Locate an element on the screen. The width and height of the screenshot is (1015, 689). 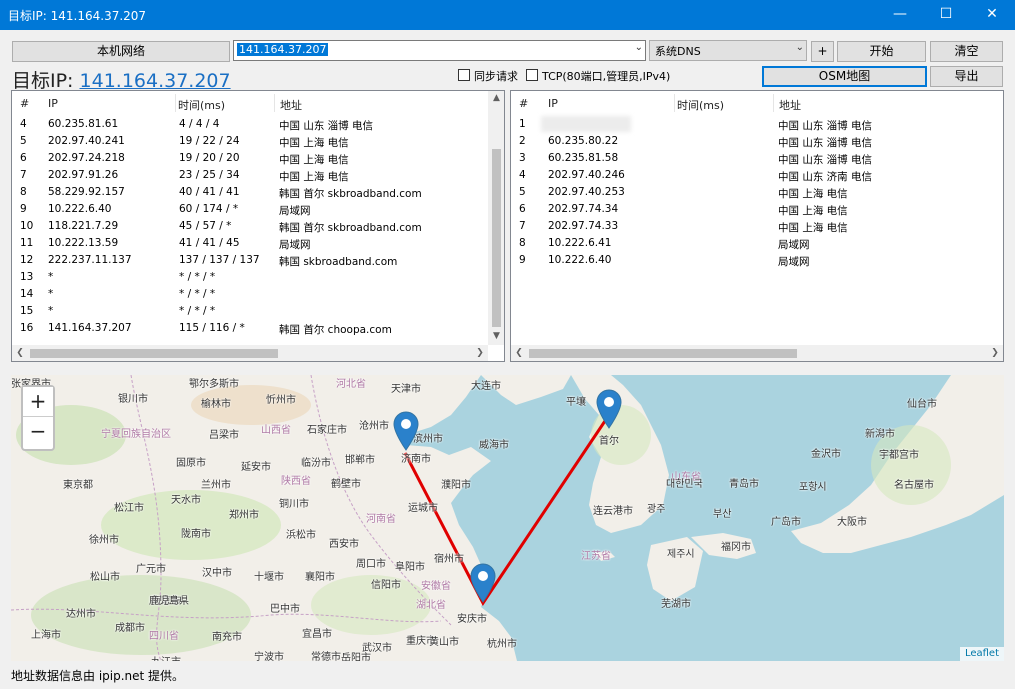
export-button: 导出 is located at coordinates (966, 76).